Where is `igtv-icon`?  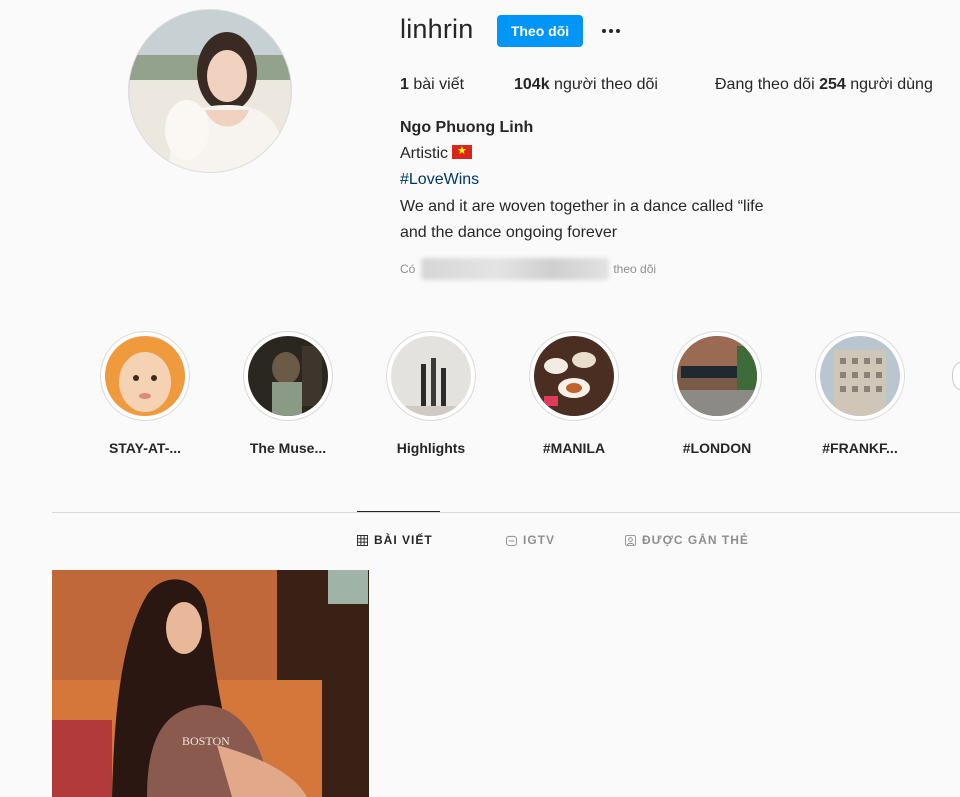 igtv-icon is located at coordinates (511, 540).